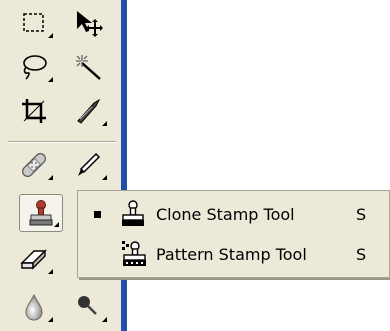 The image size is (390, 331). What do you see at coordinates (62, 142) in the screenshot?
I see `toolbox-divider` at bounding box center [62, 142].